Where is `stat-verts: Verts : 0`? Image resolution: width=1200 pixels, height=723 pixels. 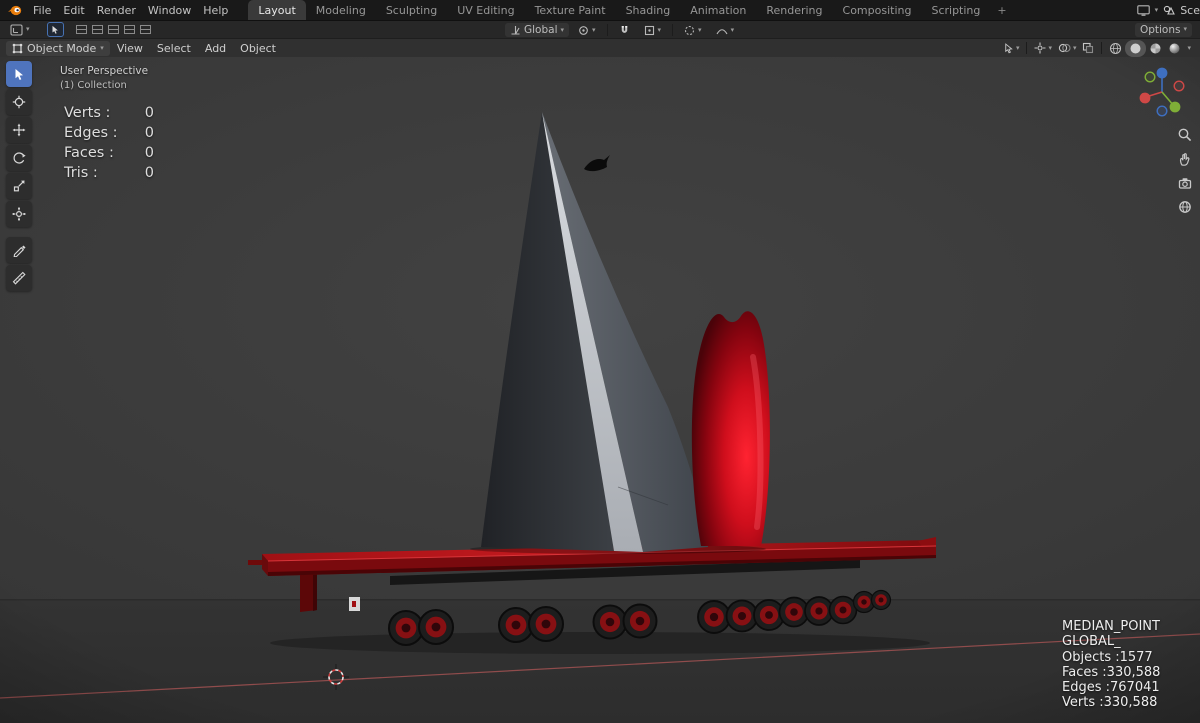 stat-verts: Verts : 0 is located at coordinates (109, 115).